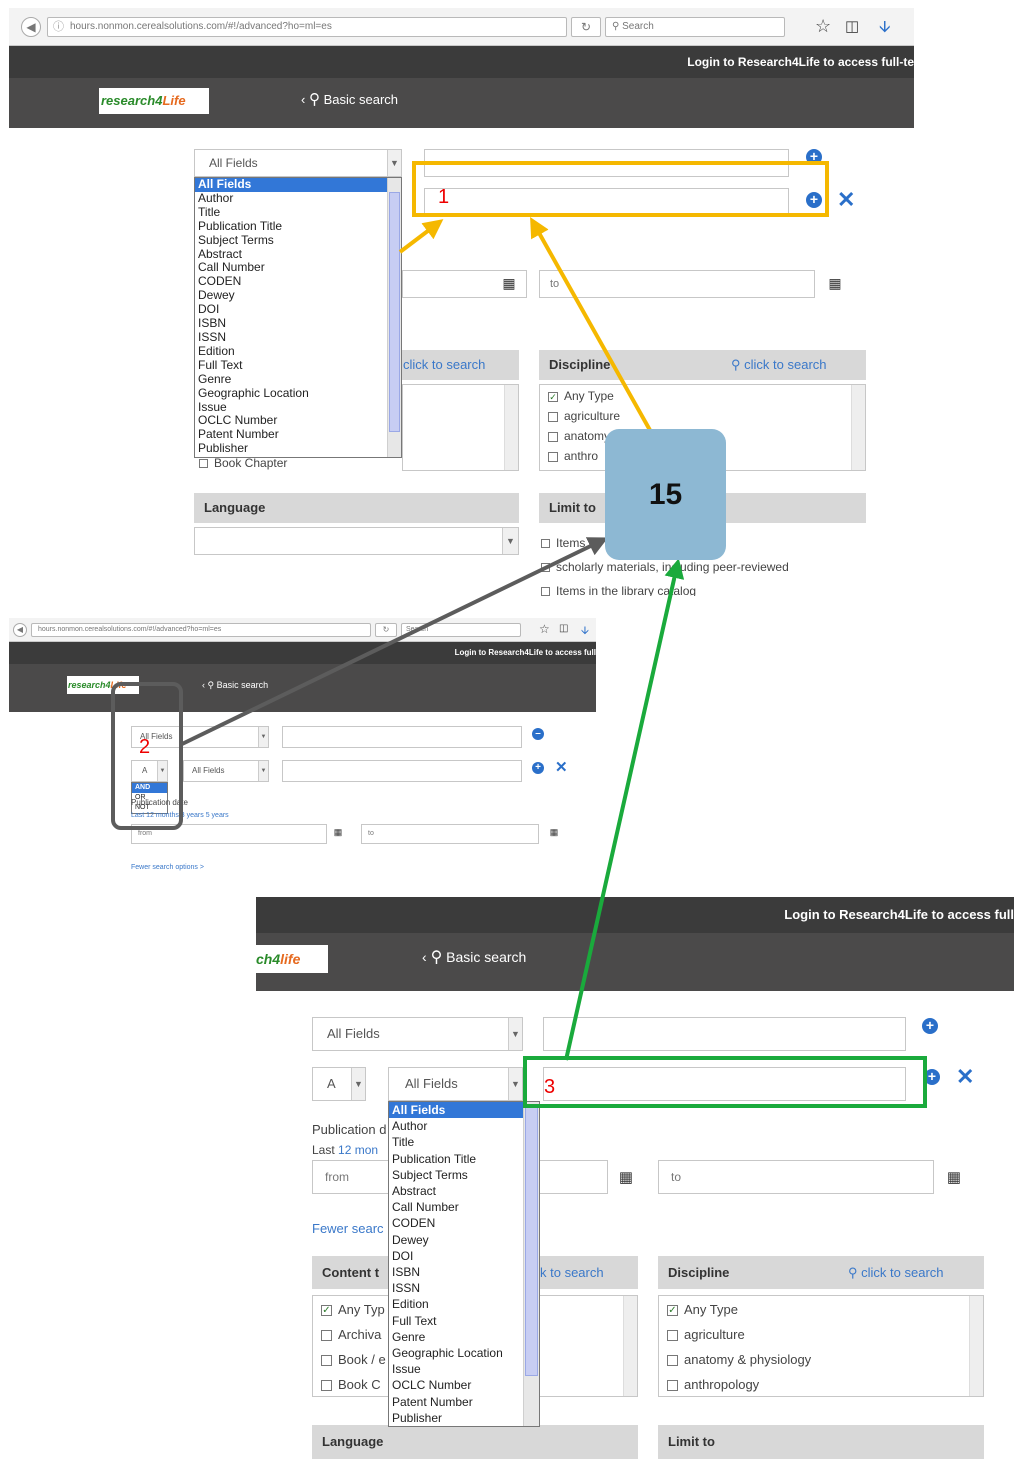 Image resolution: width=1014 pixels, height=1459 pixels. Describe the element at coordinates (149, 788) in the screenshot. I see `boolean-option: AND` at that location.